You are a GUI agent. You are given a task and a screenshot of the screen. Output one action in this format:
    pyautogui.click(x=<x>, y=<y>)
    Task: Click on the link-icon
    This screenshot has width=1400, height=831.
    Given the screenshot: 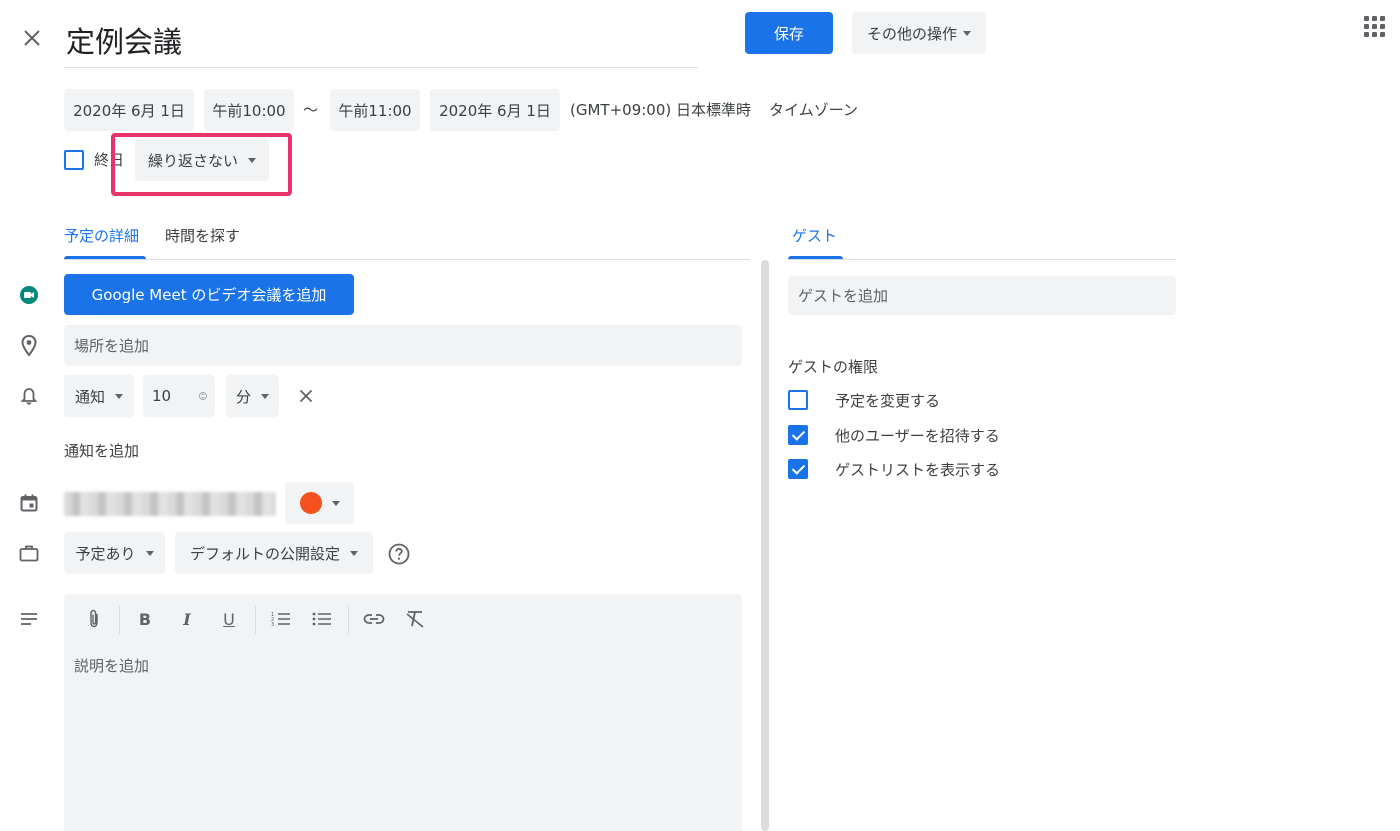 What is the action you would take?
    pyautogui.click(x=374, y=619)
    